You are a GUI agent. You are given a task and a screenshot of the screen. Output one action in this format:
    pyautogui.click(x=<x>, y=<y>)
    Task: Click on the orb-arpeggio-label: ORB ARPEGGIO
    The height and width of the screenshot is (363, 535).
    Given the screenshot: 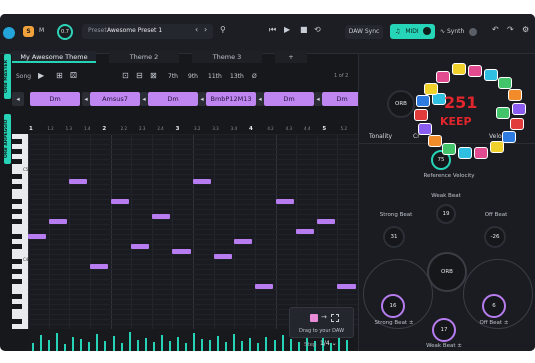 What is the action you would take?
    pyautogui.click(x=7, y=139)
    